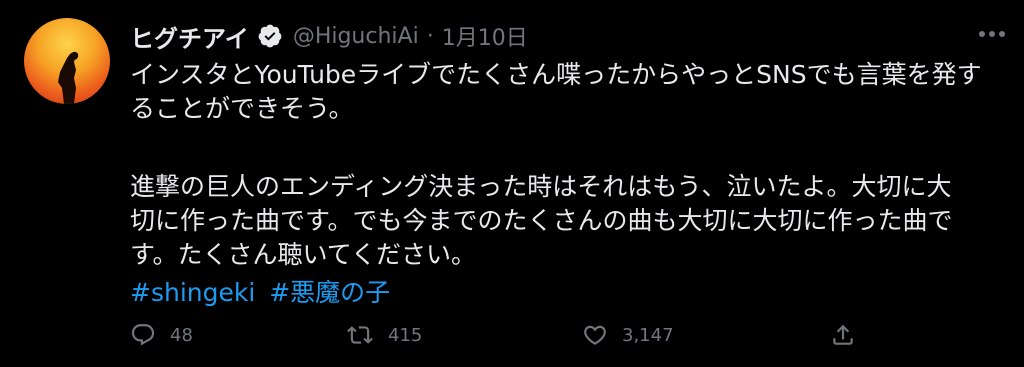 The width and height of the screenshot is (1024, 367). What do you see at coordinates (242, 108) in the screenshot?
I see `tweet-text-line: ることができそう。` at bounding box center [242, 108].